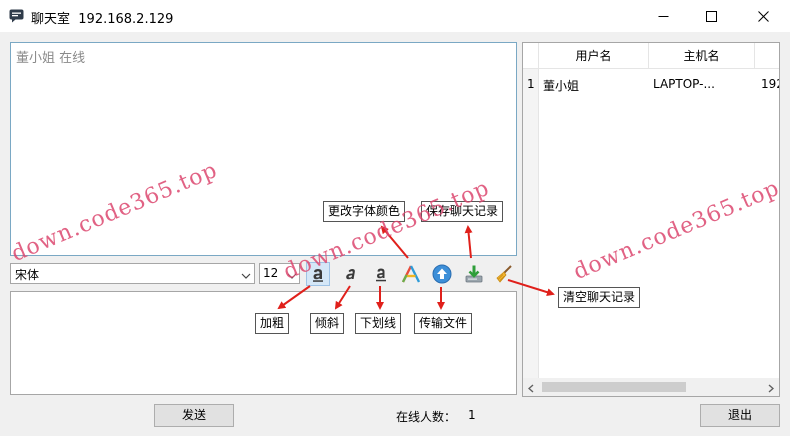 Image resolution: width=790 pixels, height=436 pixels. Describe the element at coordinates (702, 56) in the screenshot. I see `column-header-hostname: 主机名` at that location.